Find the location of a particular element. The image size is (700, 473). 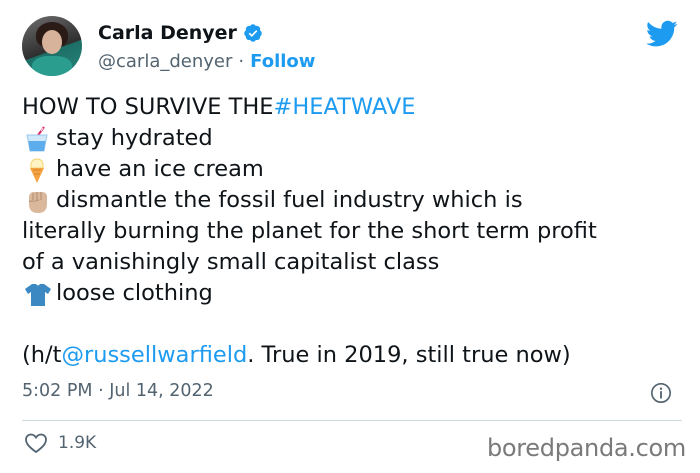

divider is located at coordinates (352, 420).